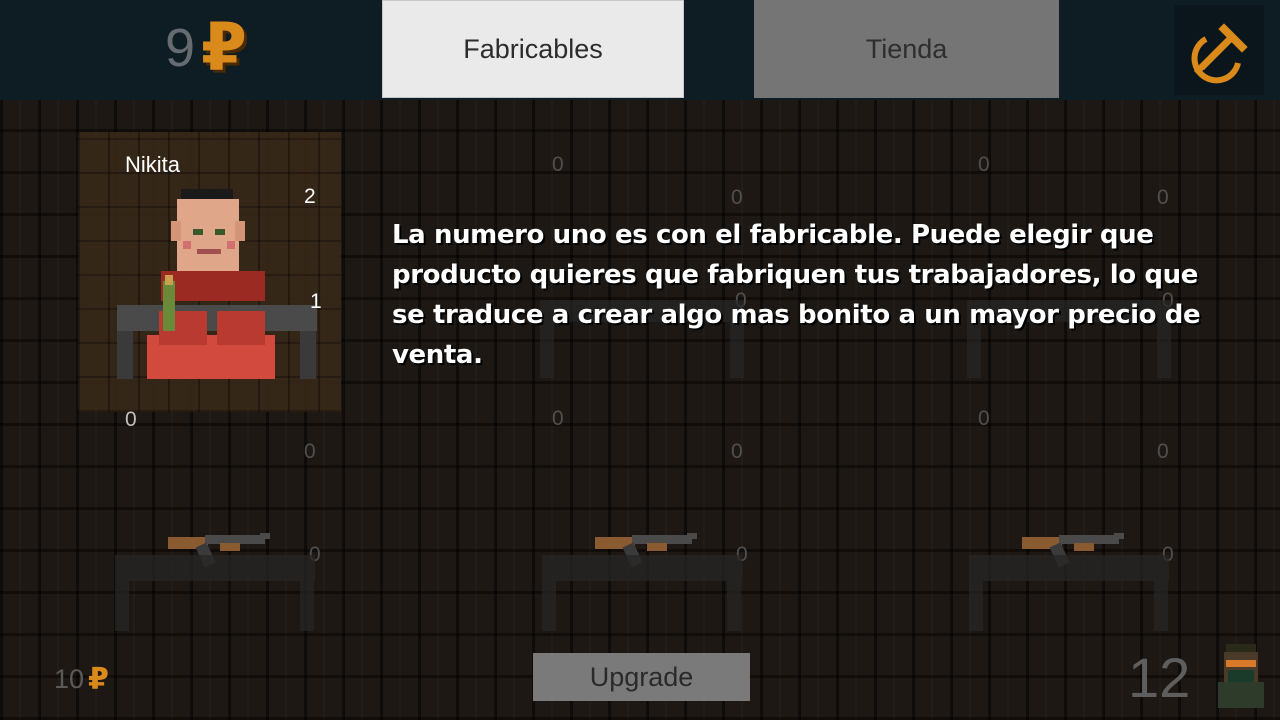 The width and height of the screenshot is (1280, 720). I want to click on upgrade-button-label: Upgrade, so click(641, 676).